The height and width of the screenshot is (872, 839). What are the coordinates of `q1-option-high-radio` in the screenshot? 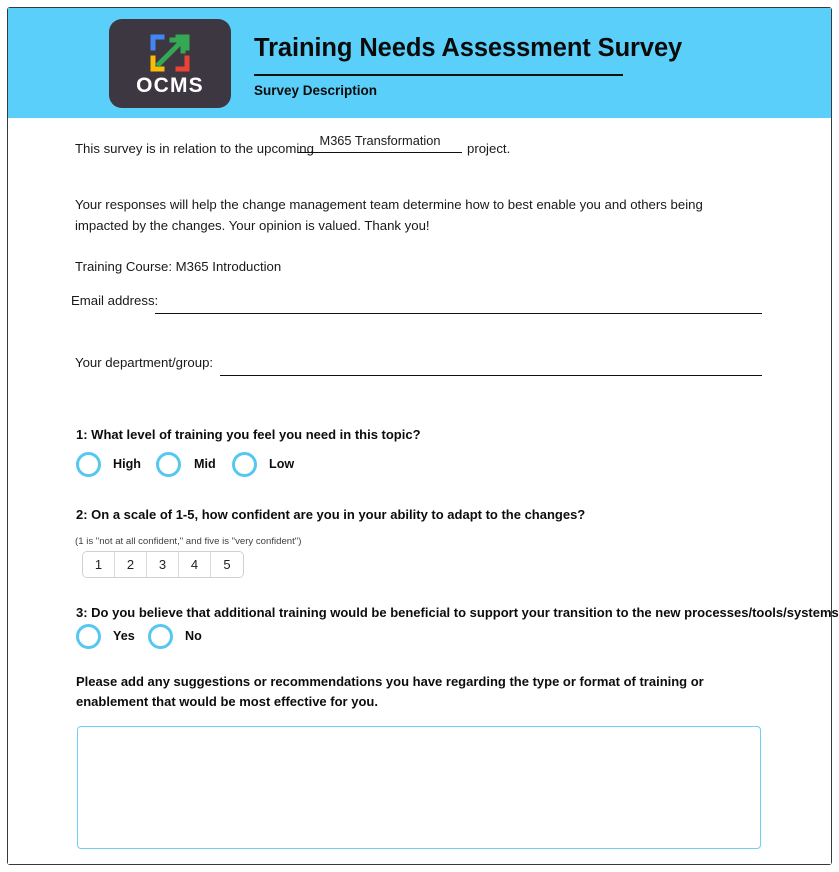 It's located at (88, 464).